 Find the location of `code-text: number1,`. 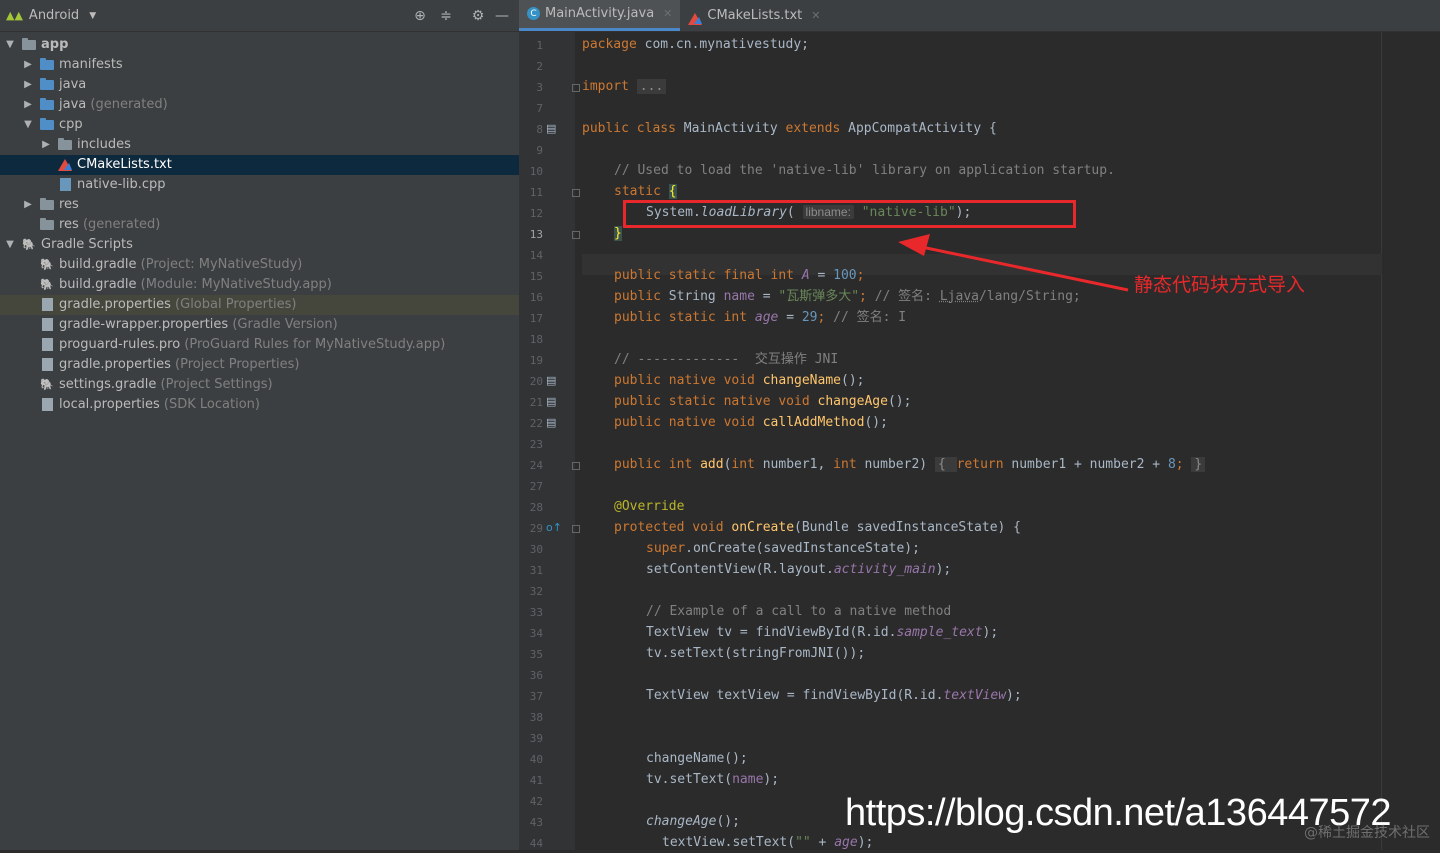

code-text: number1, is located at coordinates (798, 464).